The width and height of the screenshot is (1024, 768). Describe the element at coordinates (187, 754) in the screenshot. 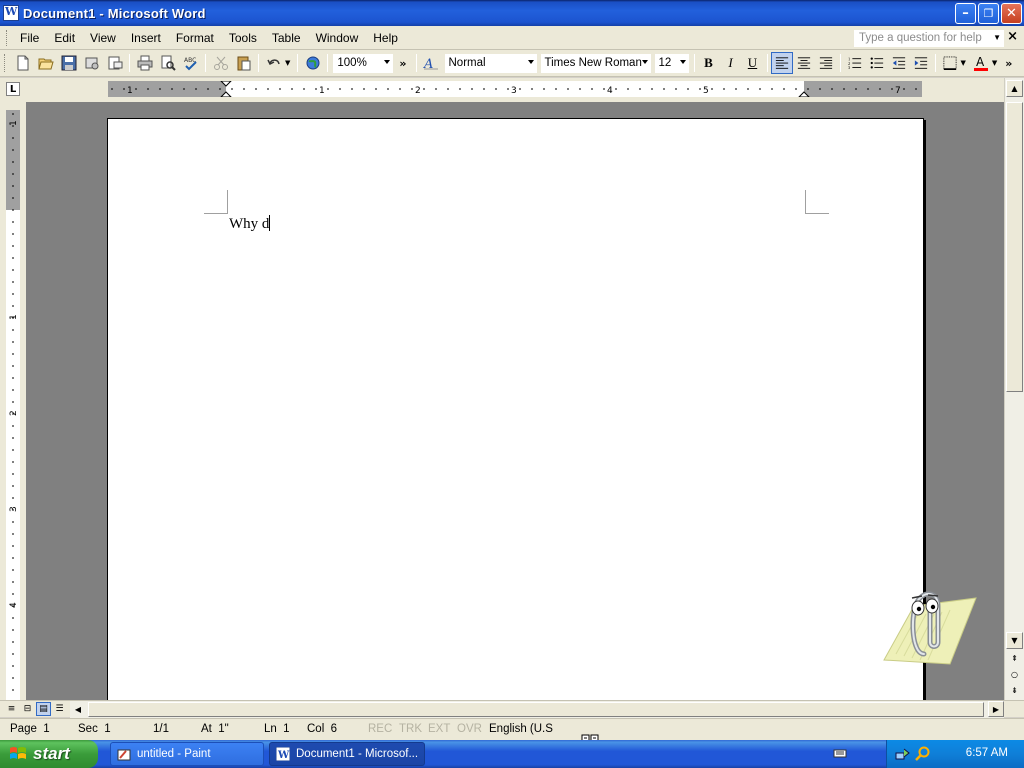

I see `taskbar-item-paint: untitled - Paint` at that location.